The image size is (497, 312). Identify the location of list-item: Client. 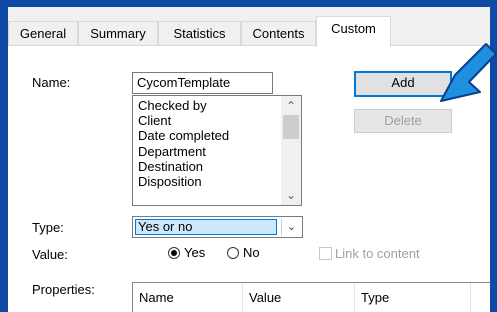
(183, 120).